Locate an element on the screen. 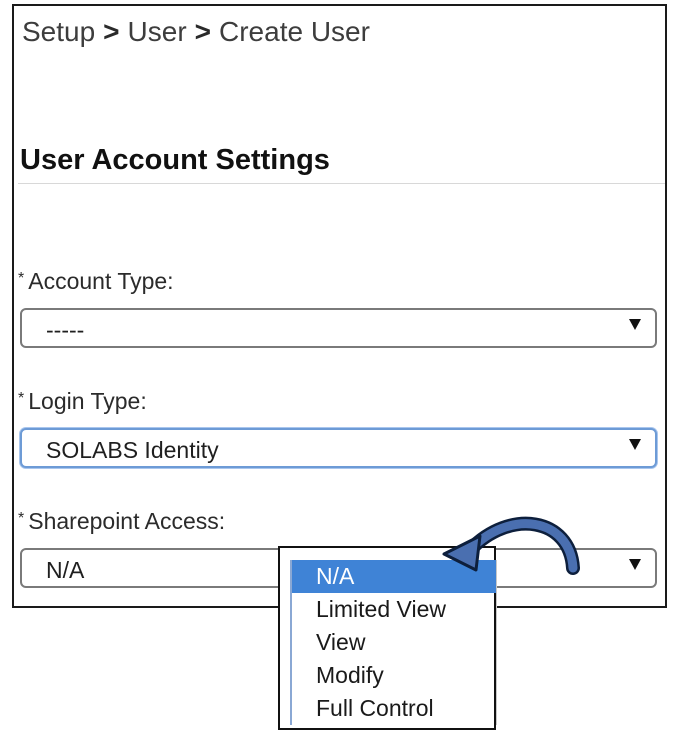 This screenshot has height=730, width=676. login-type-label-text: Login Type: is located at coordinates (87, 401).